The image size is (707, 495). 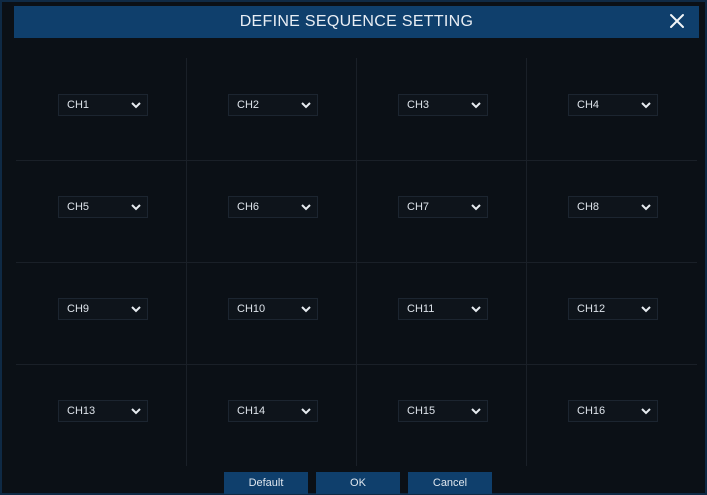 What do you see at coordinates (418, 207) in the screenshot?
I see `channel-select-value: CH7` at bounding box center [418, 207].